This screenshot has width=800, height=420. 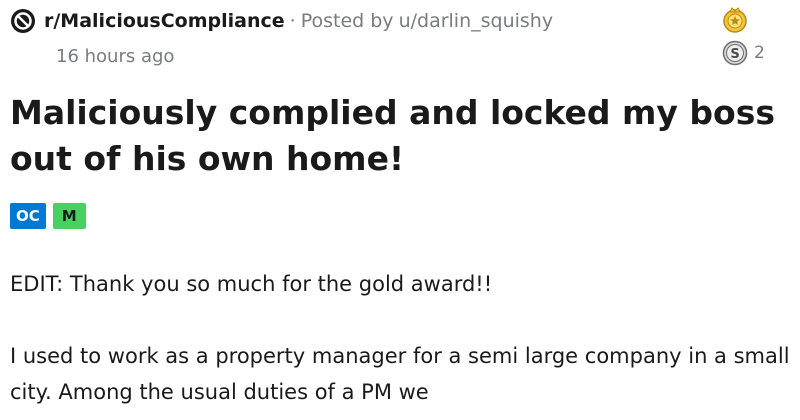 What do you see at coordinates (476, 21) in the screenshot?
I see `author-link: u/darlin_squishy` at bounding box center [476, 21].